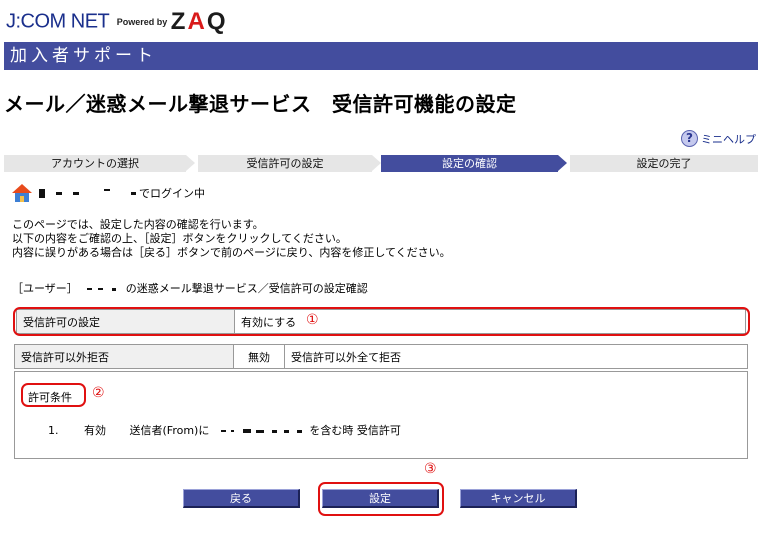 Image resolution: width=762 pixels, height=536 pixels. I want to click on reject-setting-label: 受信許可以外拒否, so click(124, 356).